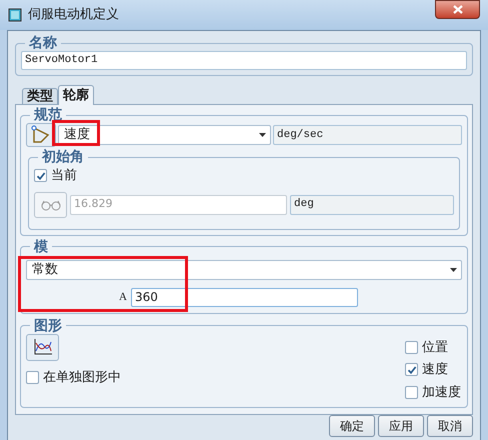 Image resolution: width=488 pixels, height=440 pixels. What do you see at coordinates (352, 426) in the screenshot?
I see `dialog-button: 确定` at bounding box center [352, 426].